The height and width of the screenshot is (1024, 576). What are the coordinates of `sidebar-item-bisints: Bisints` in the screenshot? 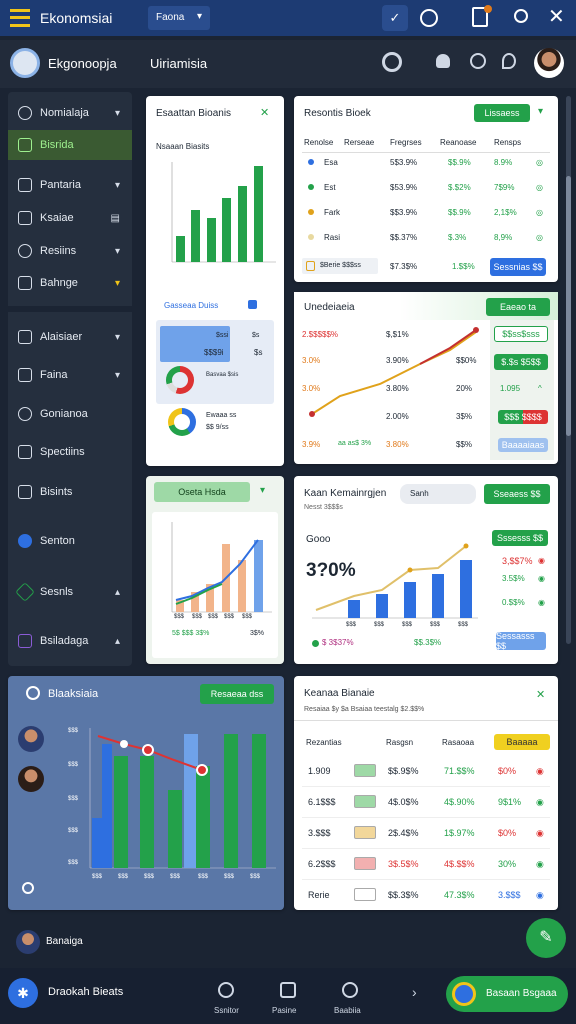 It's located at (70, 492).